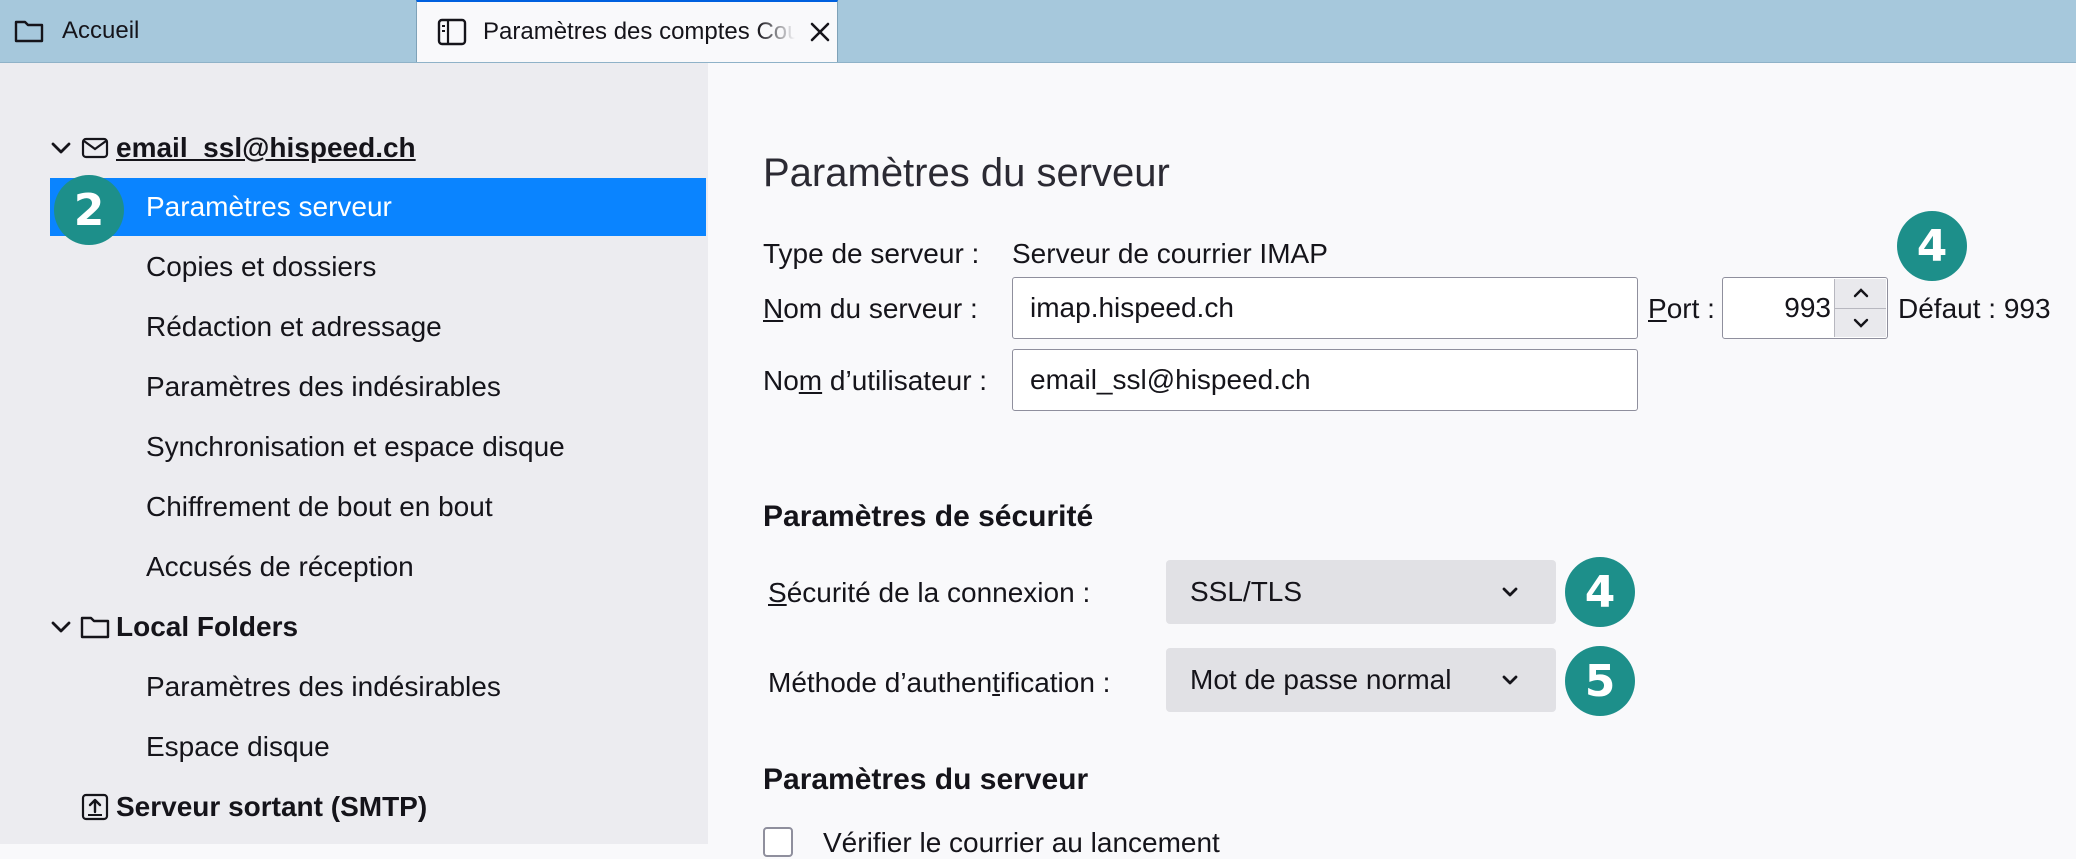 The width and height of the screenshot is (2076, 859). What do you see at coordinates (1038, 31) in the screenshot?
I see `tab-bar: Accueil Paramètres des comptes Courrier` at bounding box center [1038, 31].